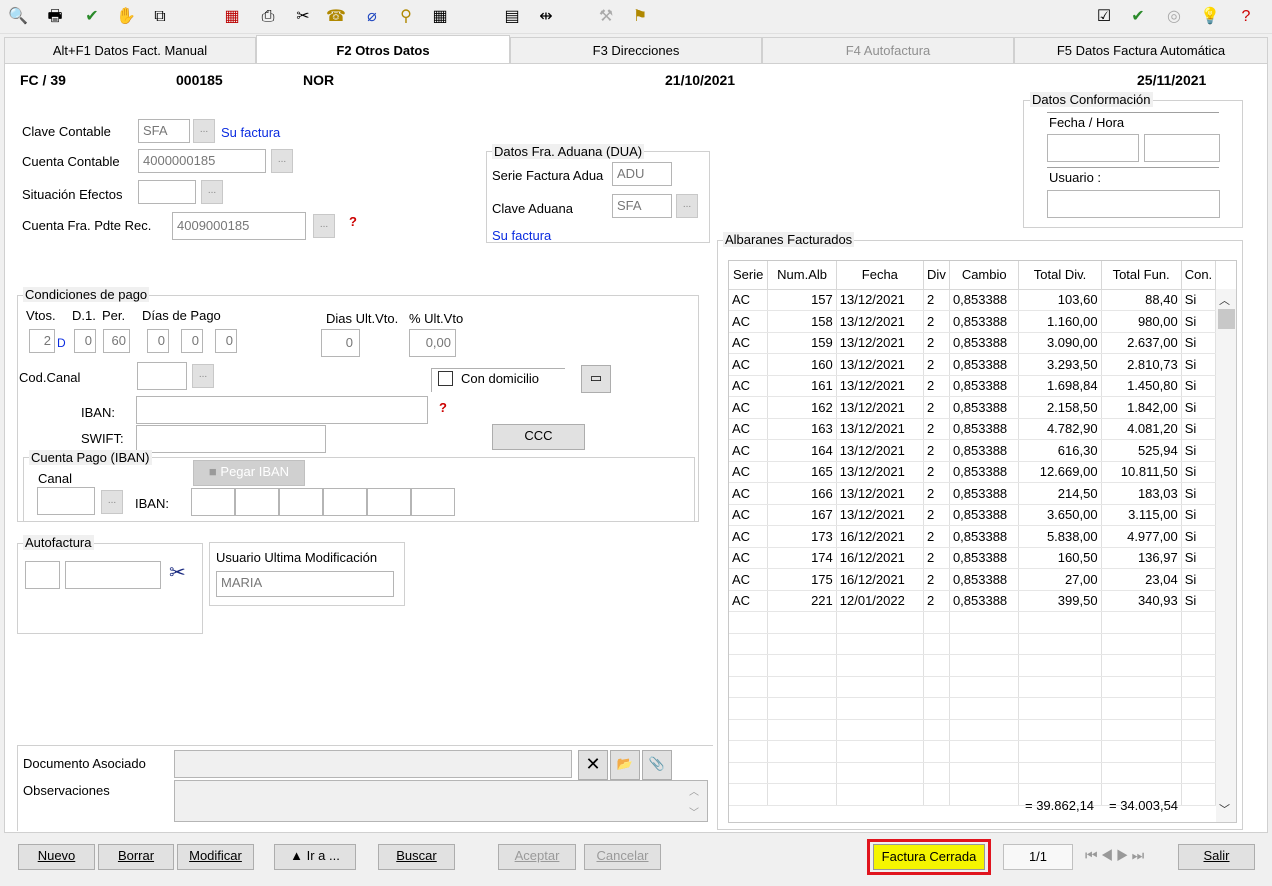  What do you see at coordinates (443, 407) in the screenshot?
I see `iban-help-icon: ?` at bounding box center [443, 407].